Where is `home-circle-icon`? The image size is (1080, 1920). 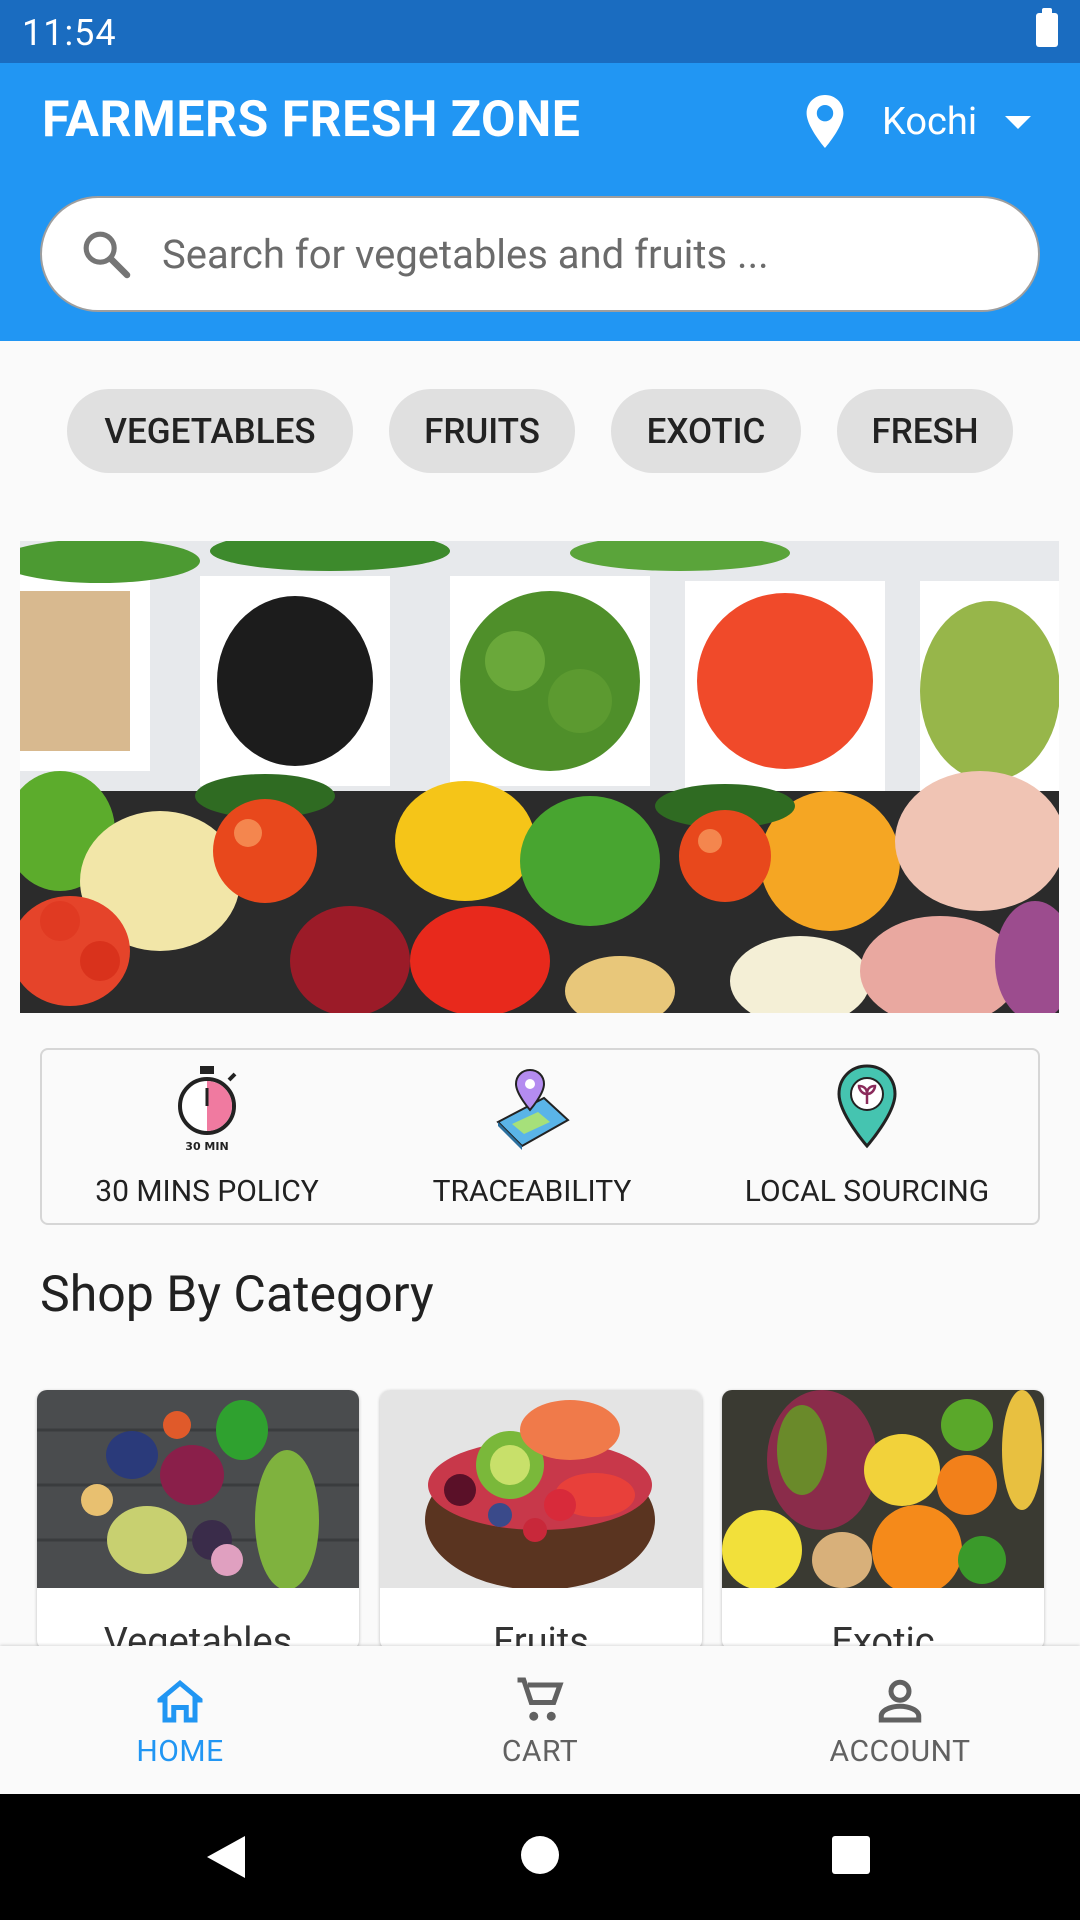 home-circle-icon is located at coordinates (540, 1855).